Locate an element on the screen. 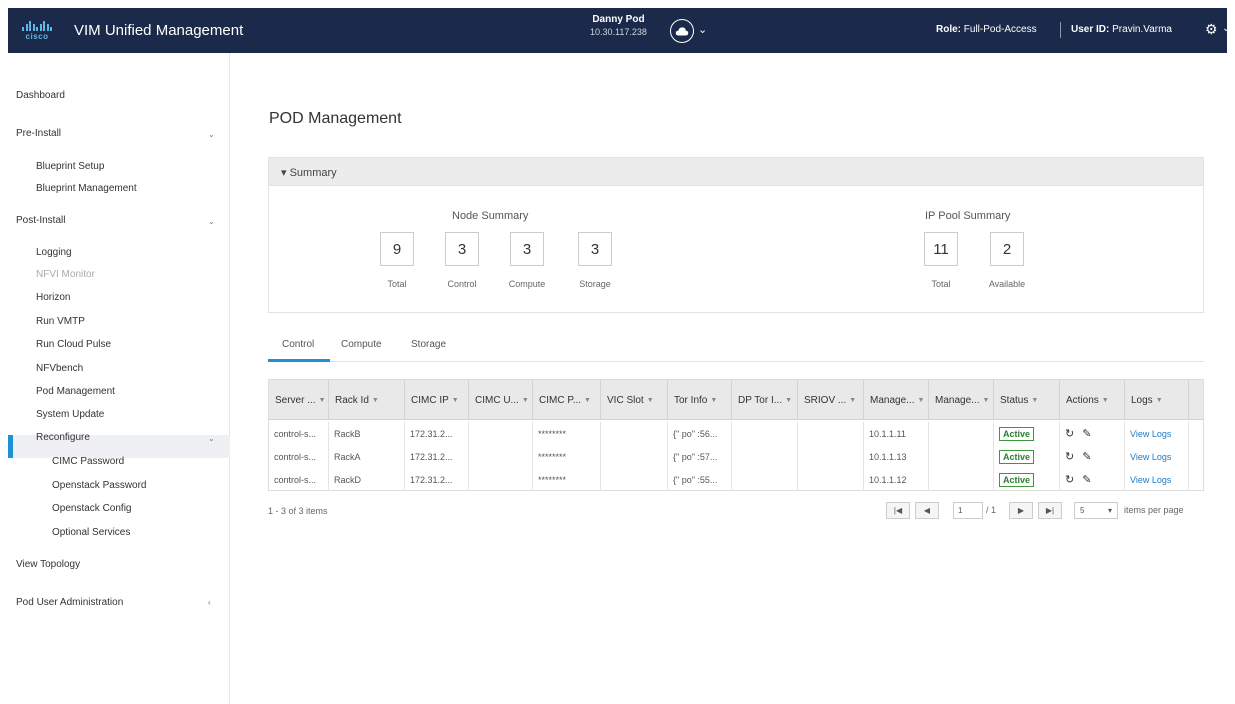 The image size is (1235, 704). header-divider is located at coordinates (1060, 30).